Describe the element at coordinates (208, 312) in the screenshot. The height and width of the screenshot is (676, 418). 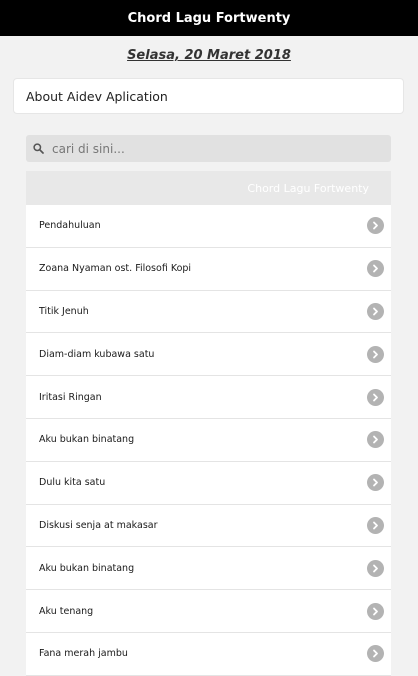
I see `list-item: Titik Jenuh` at that location.